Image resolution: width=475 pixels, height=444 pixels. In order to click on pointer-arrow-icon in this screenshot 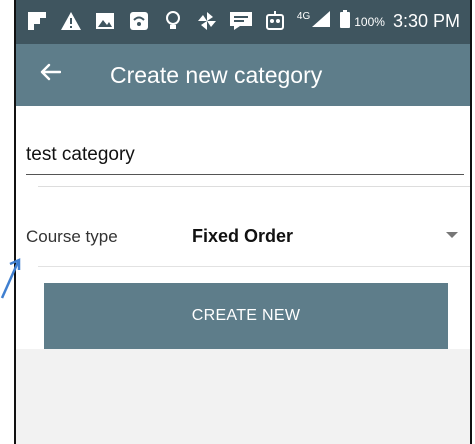, I will do `click(10, 278)`.